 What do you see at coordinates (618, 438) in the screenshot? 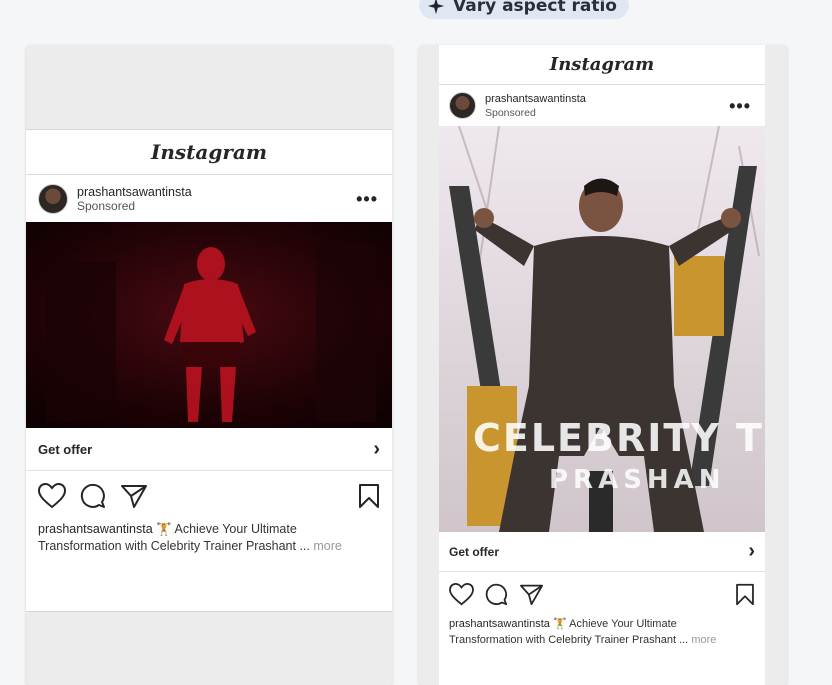
I see `overlay-title: CELEBRITY T` at bounding box center [618, 438].